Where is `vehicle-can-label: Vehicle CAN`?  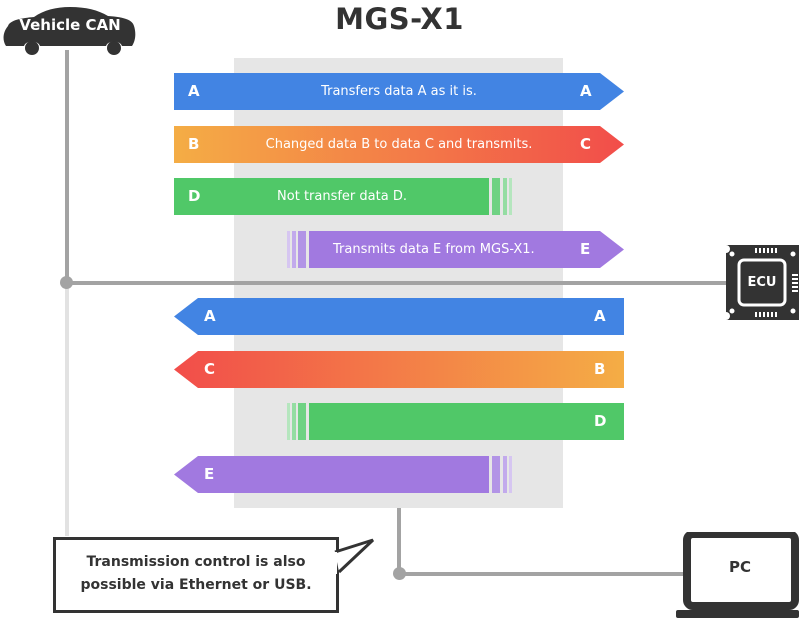 vehicle-can-label: Vehicle CAN is located at coordinates (70, 25).